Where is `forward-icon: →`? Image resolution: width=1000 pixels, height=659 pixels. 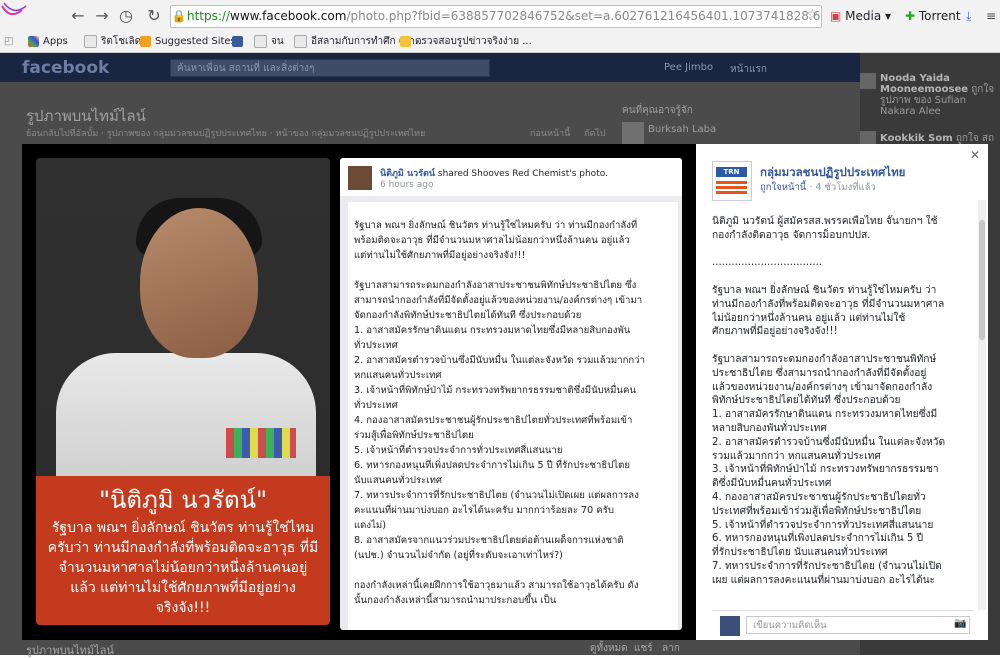 forward-icon: → is located at coordinates (102, 16).